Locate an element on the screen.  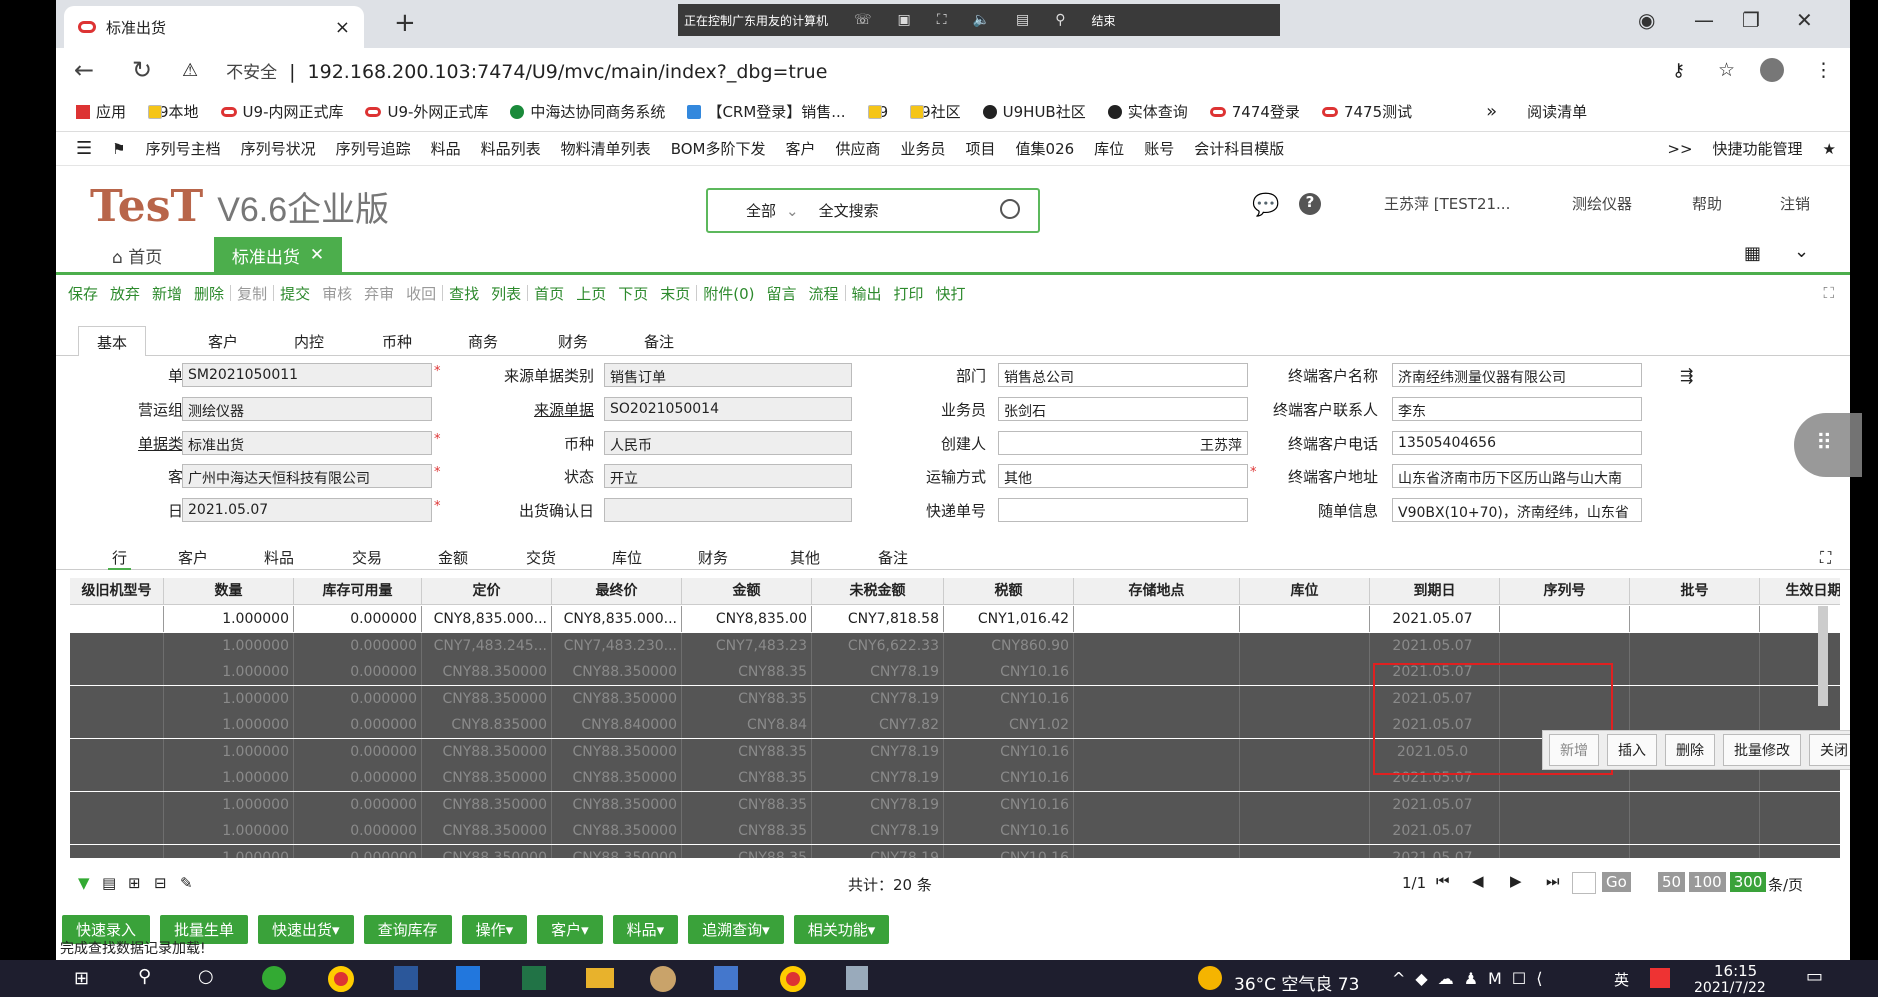
table-cell: CNY860.90 is located at coordinates (1009, 645).